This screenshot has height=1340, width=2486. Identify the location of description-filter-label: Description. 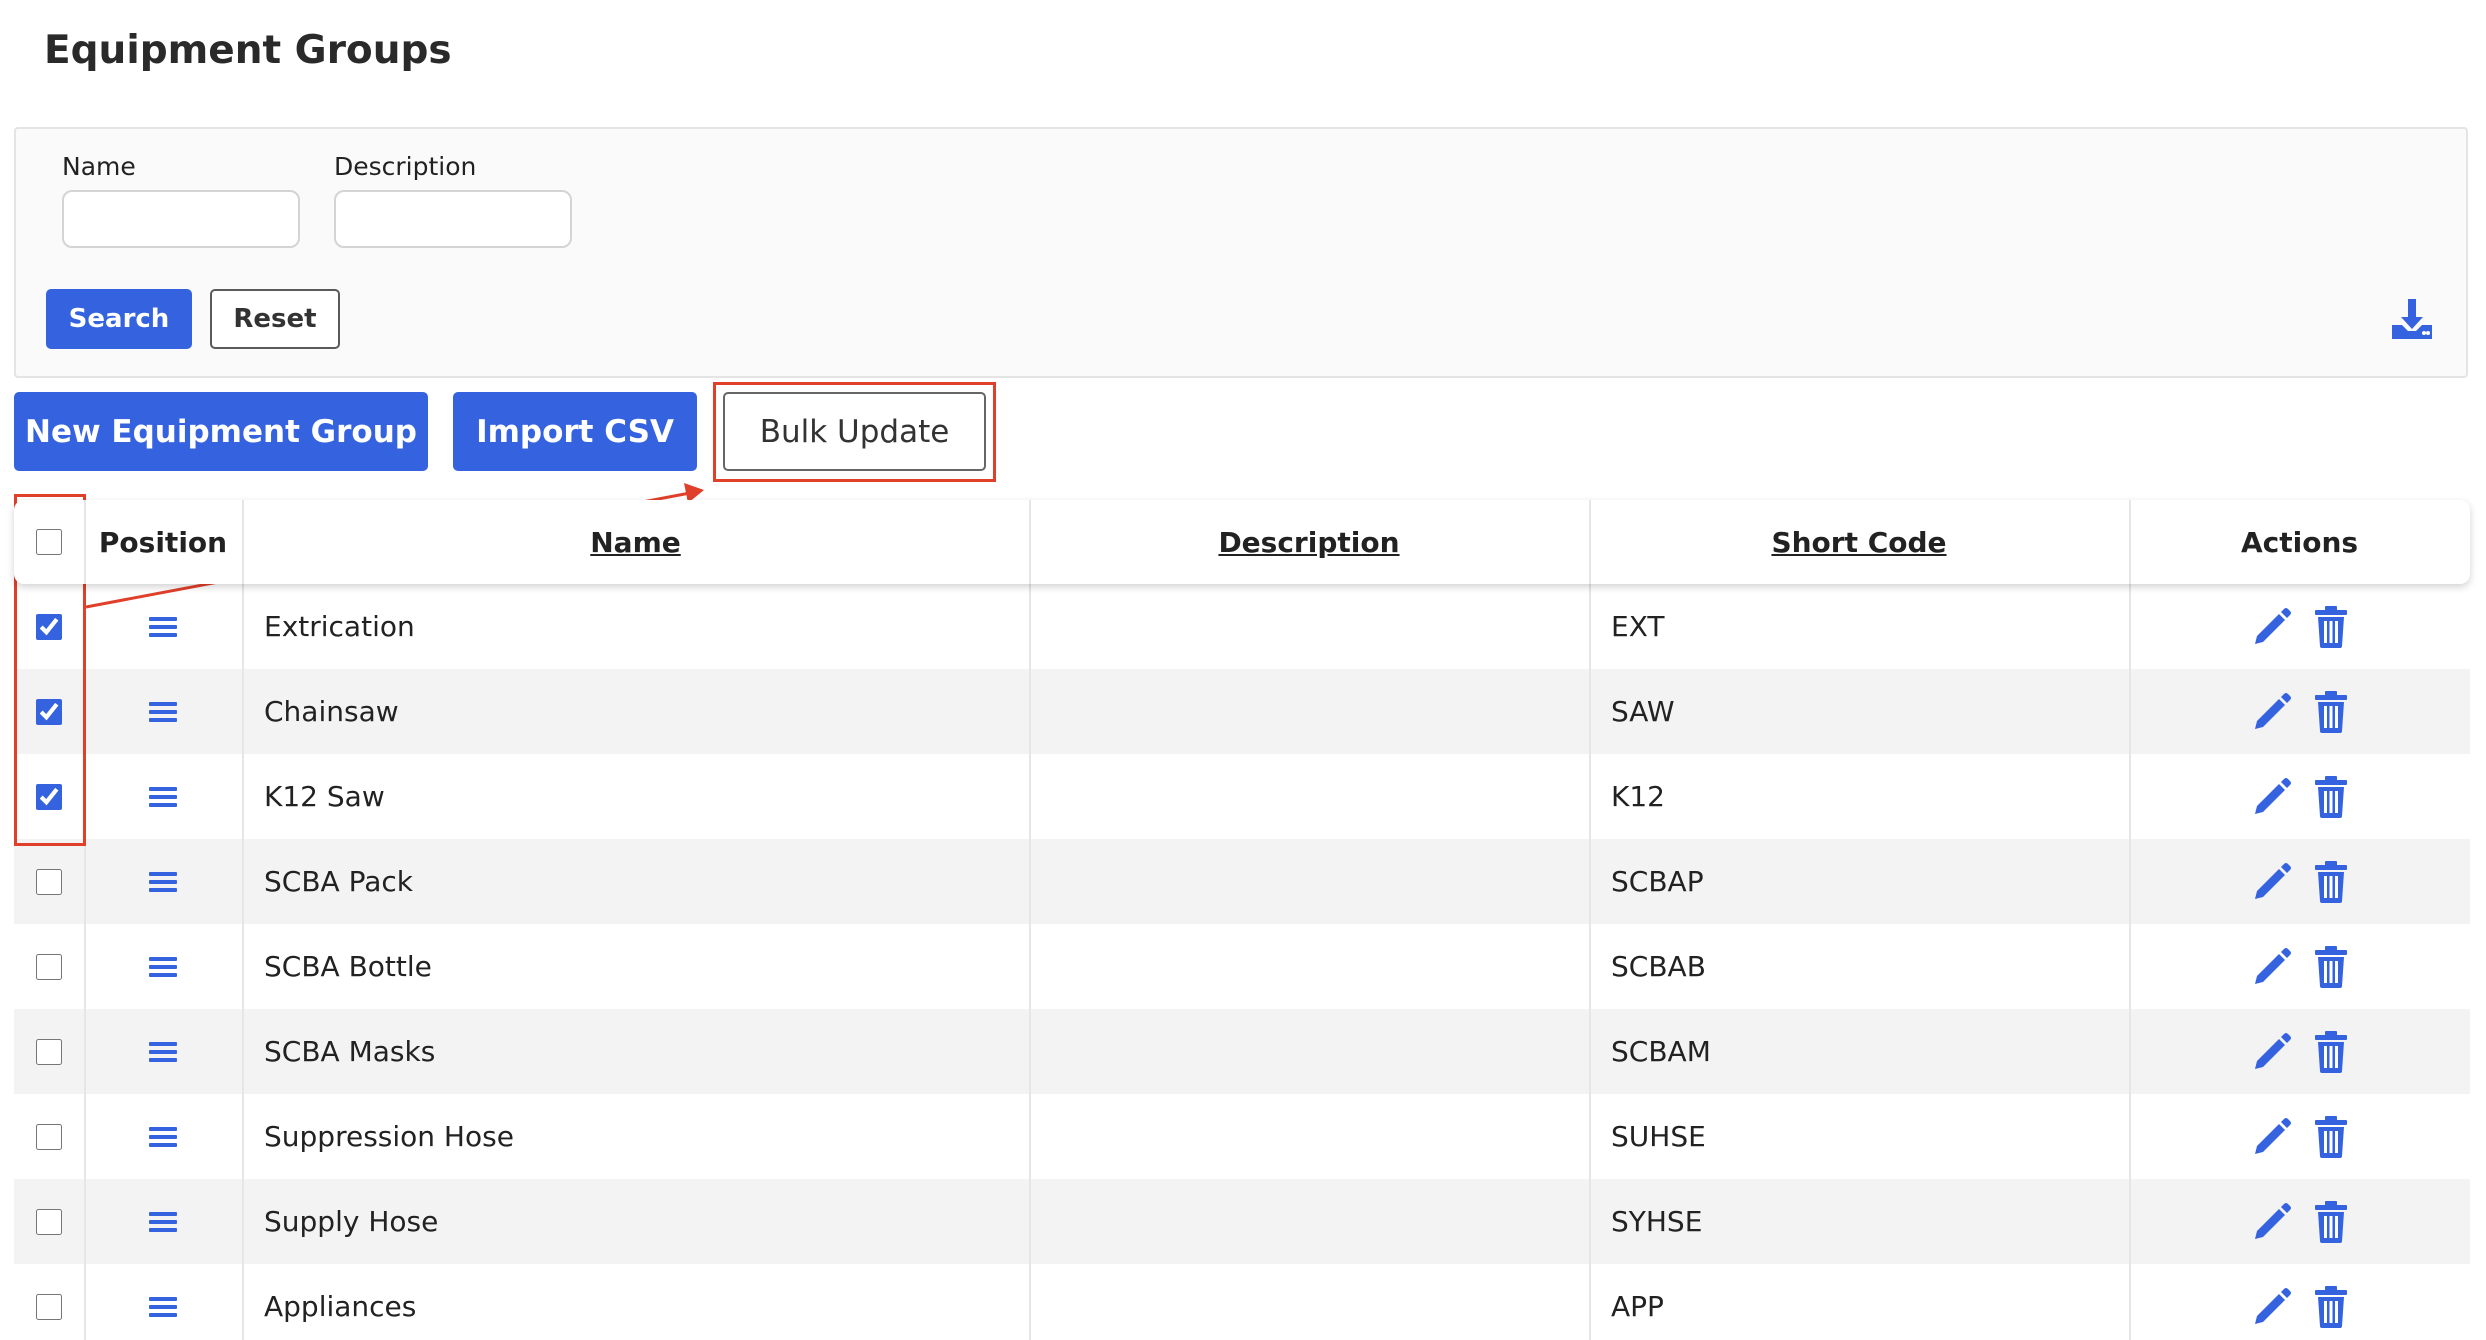
(405, 166).